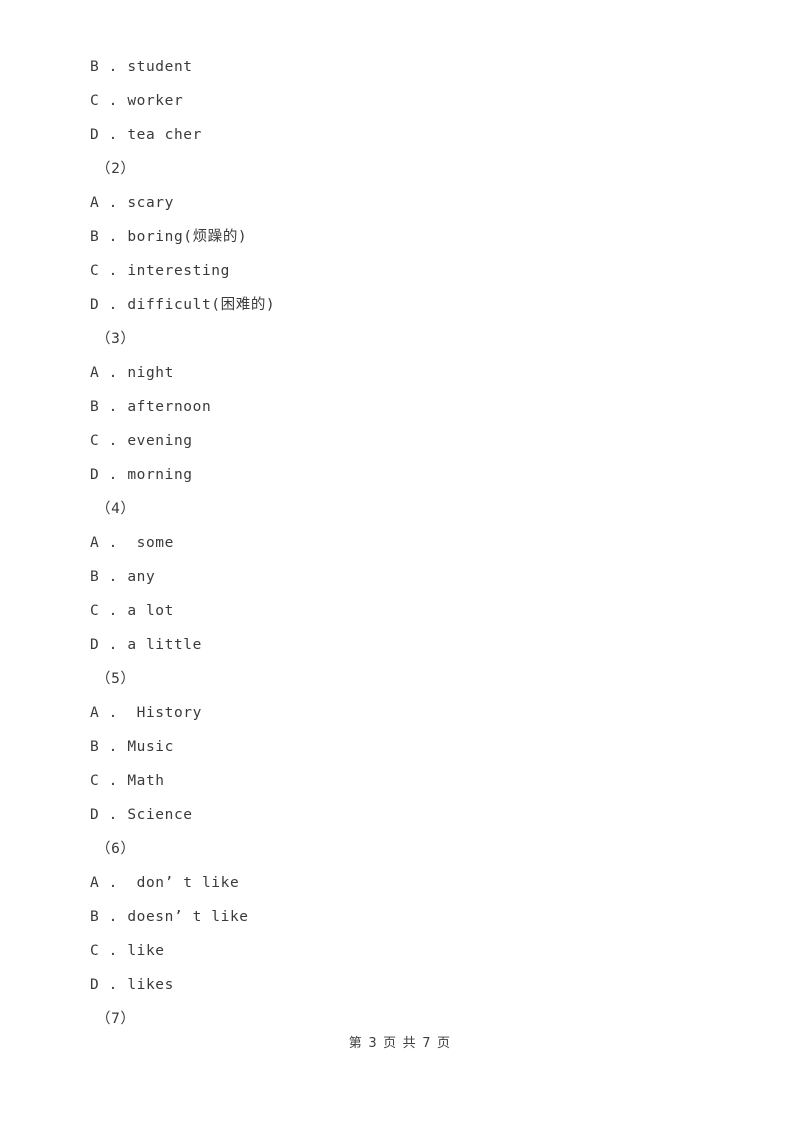 Image resolution: width=800 pixels, height=1132 pixels. What do you see at coordinates (132, 203) in the screenshot?
I see `answer-option: A . scary` at bounding box center [132, 203].